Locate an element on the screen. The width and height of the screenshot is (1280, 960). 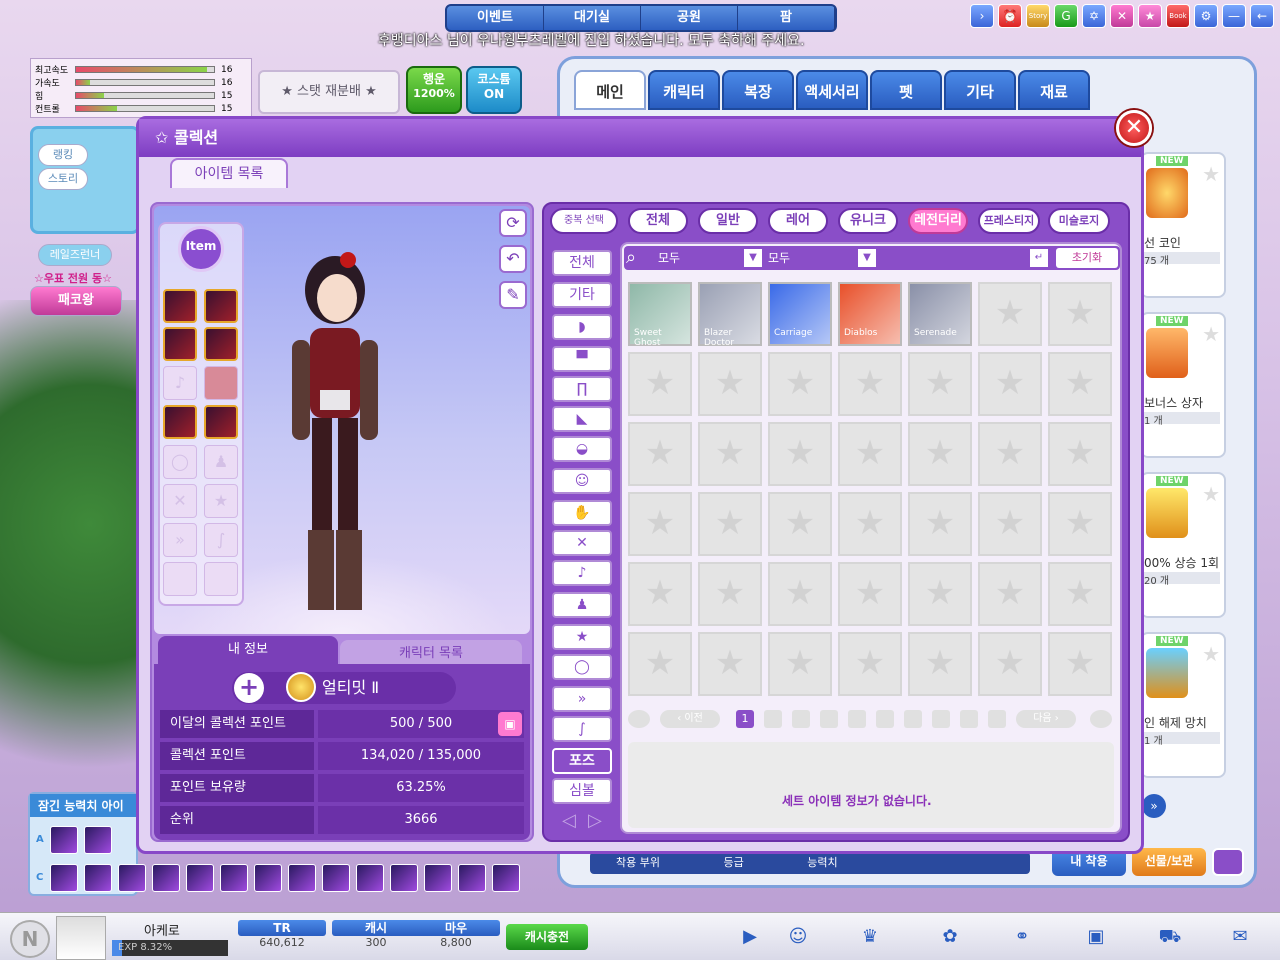
rotate-icon: ⟳ is located at coordinates (513, 223).